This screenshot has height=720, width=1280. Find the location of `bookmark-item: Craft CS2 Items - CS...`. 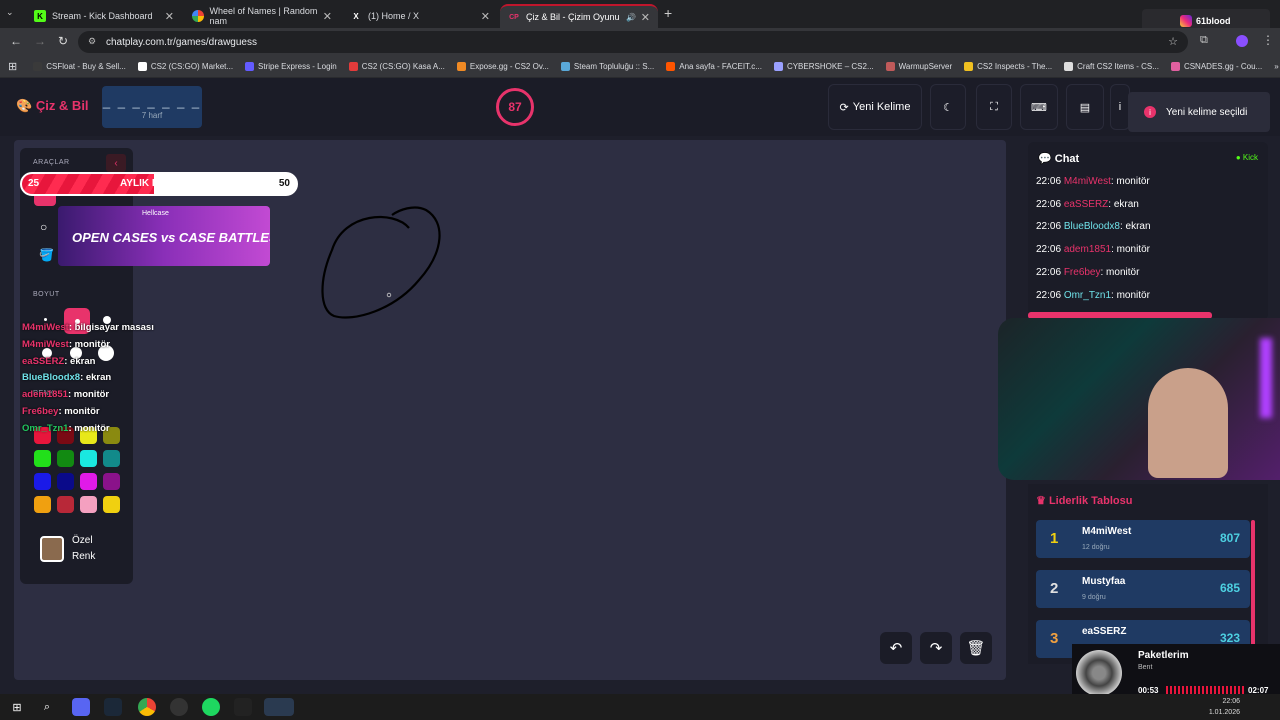

bookmark-item: Craft CS2 Items - CS... is located at coordinates (1111, 66).